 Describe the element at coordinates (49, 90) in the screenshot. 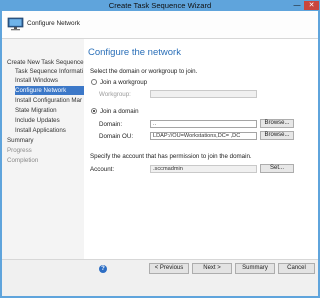

I see `sidebar-item-configure-network: Configure Network` at that location.